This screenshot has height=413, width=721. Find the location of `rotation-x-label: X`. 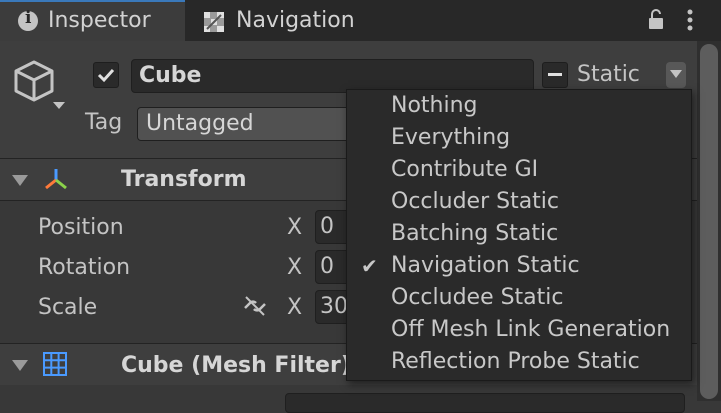

rotation-x-label: X is located at coordinates (294, 267).